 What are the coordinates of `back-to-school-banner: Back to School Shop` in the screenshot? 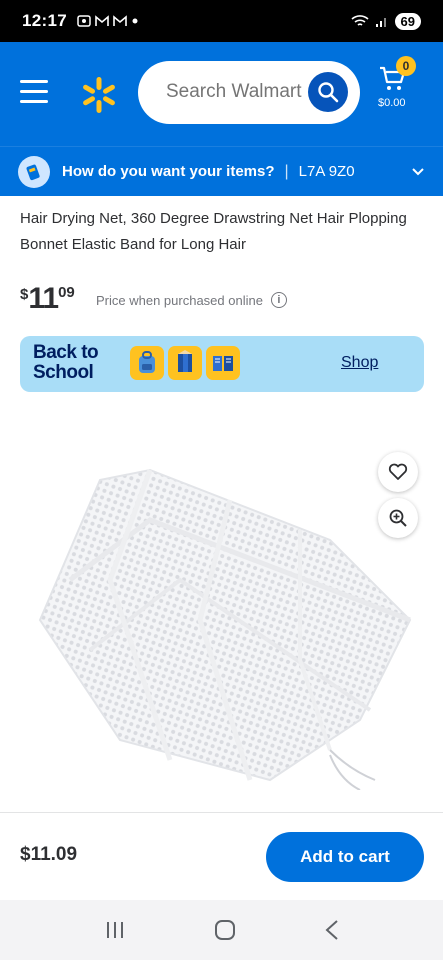 It's located at (222, 364).